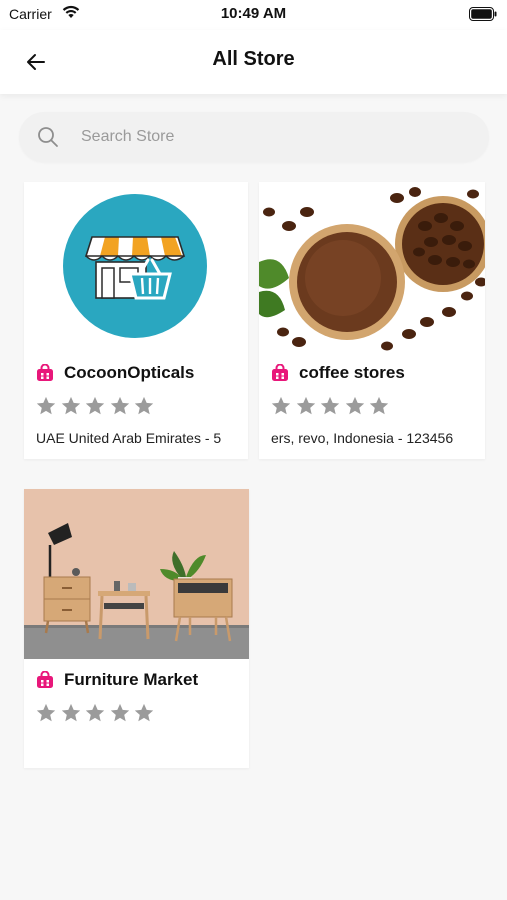  What do you see at coordinates (362, 438) in the screenshot?
I see `store-address: ers, revo, Indonesia - 123456` at bounding box center [362, 438].